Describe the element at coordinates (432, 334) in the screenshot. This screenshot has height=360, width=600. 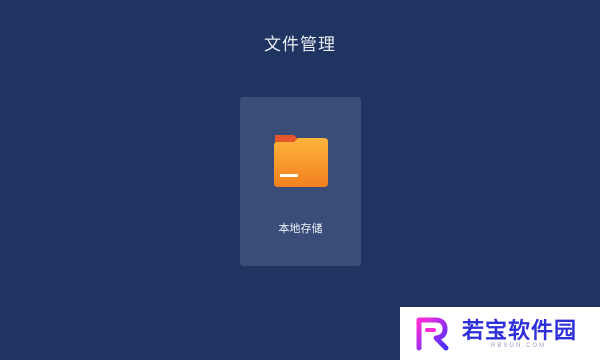
I see `rb-logo-icon` at that location.